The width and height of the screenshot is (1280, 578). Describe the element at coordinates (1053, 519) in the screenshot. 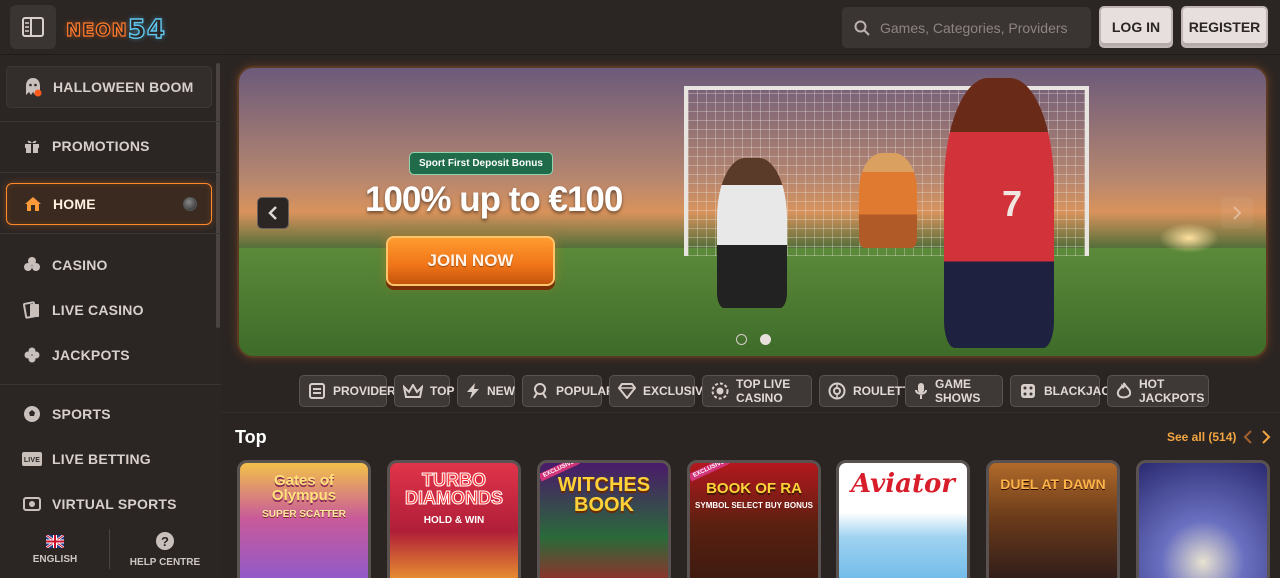

I see `game-tile: DUEL AT DAWN` at that location.